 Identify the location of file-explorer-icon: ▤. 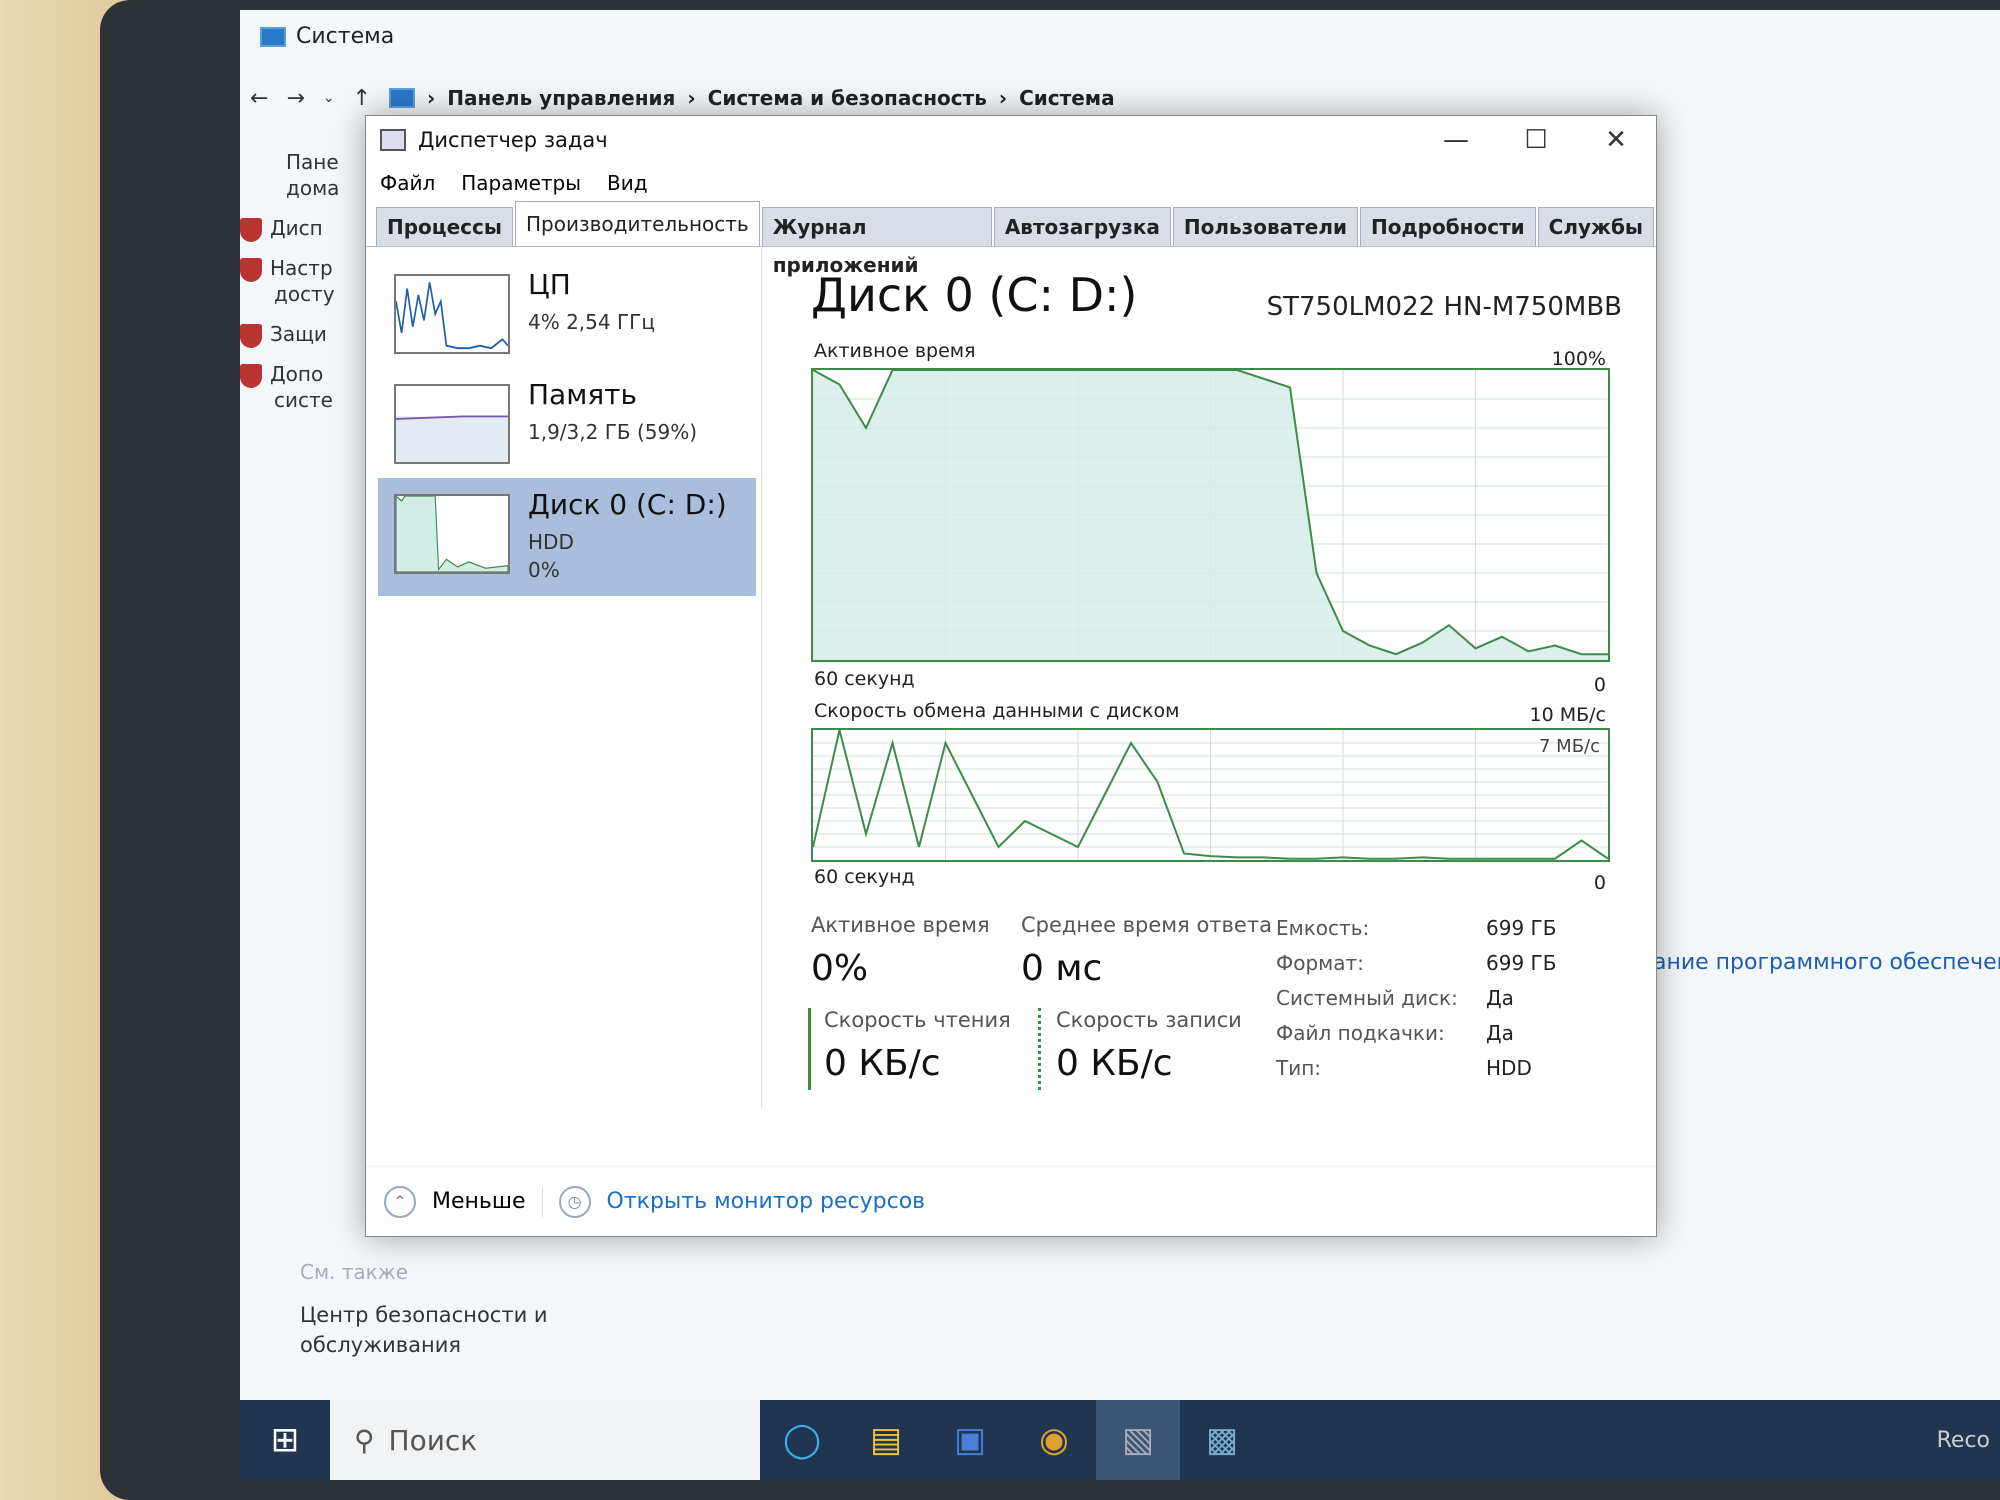
(886, 1440).